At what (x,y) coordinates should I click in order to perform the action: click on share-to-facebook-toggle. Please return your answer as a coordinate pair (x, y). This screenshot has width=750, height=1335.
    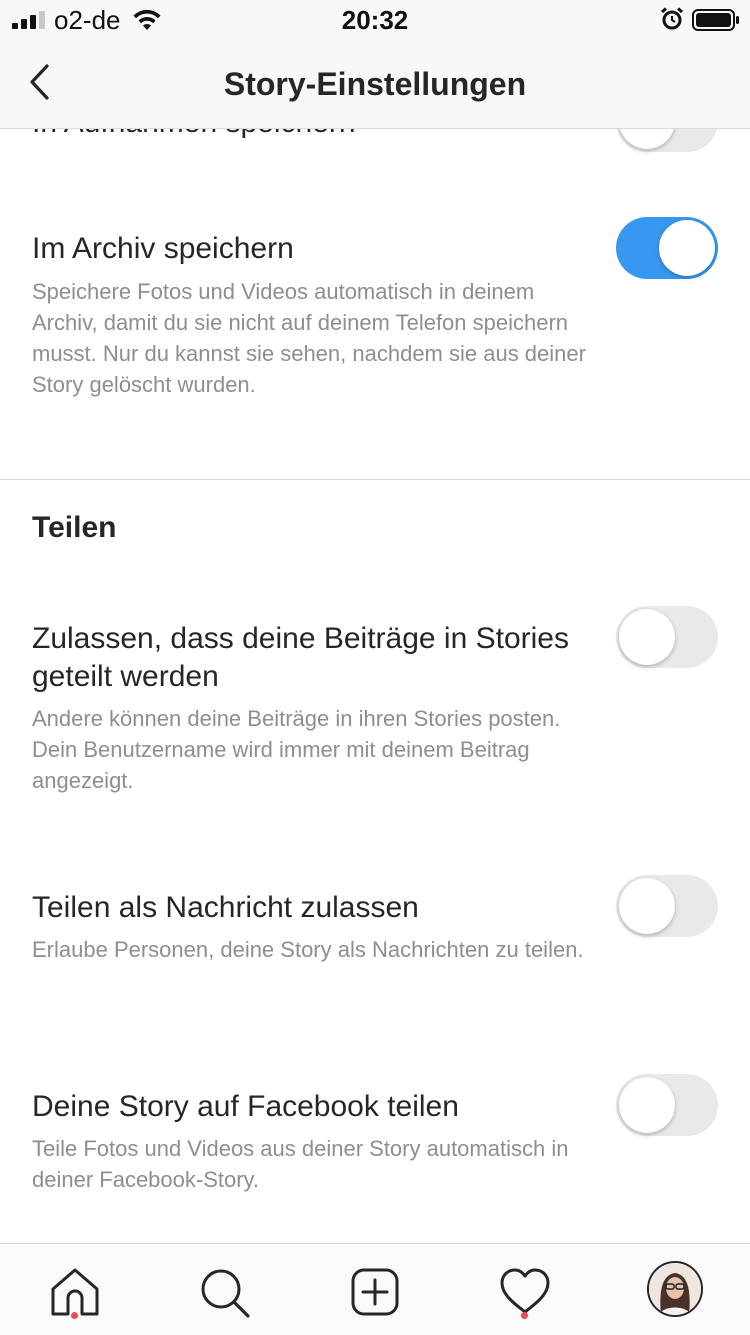
    Looking at the image, I should click on (667, 1105).